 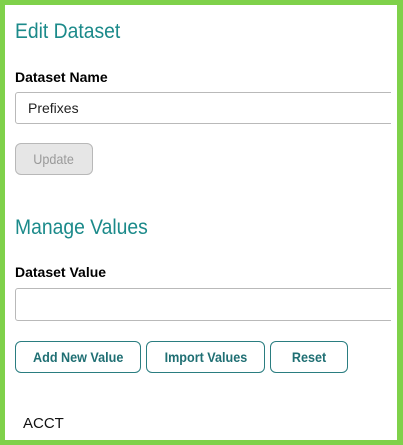 I want to click on reset-label: Reset, so click(x=309, y=357).